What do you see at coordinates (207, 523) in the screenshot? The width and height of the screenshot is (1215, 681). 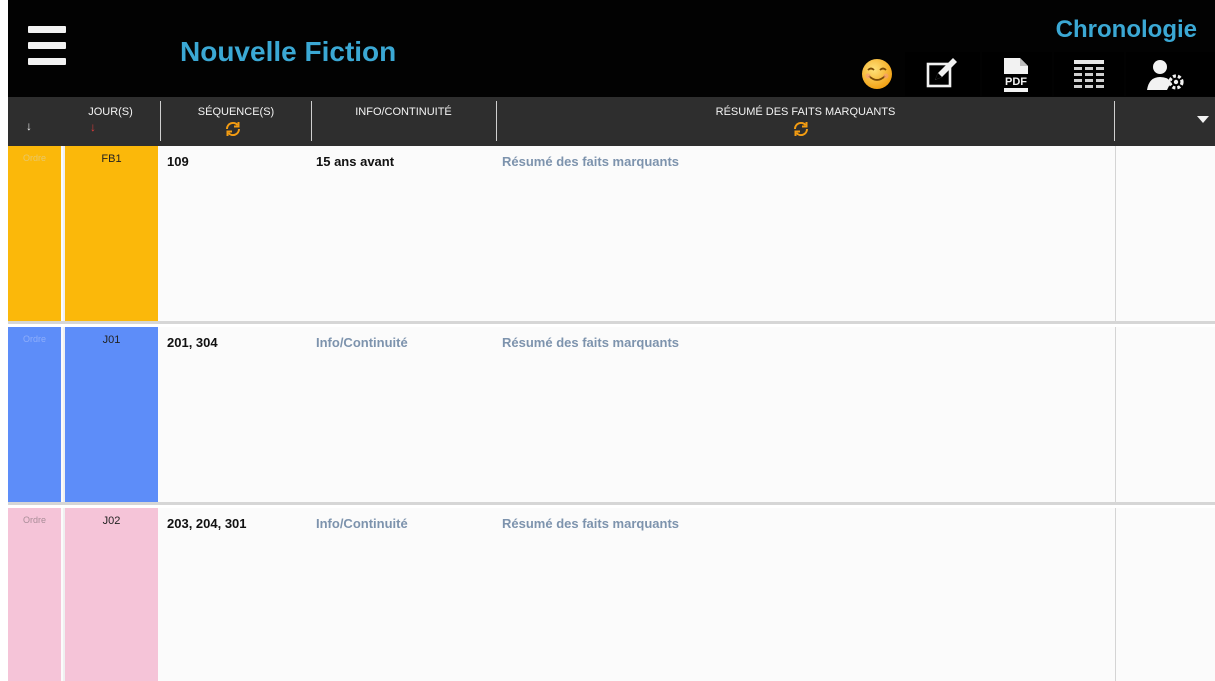 I see `sequences-cell: 203, 204, 301` at bounding box center [207, 523].